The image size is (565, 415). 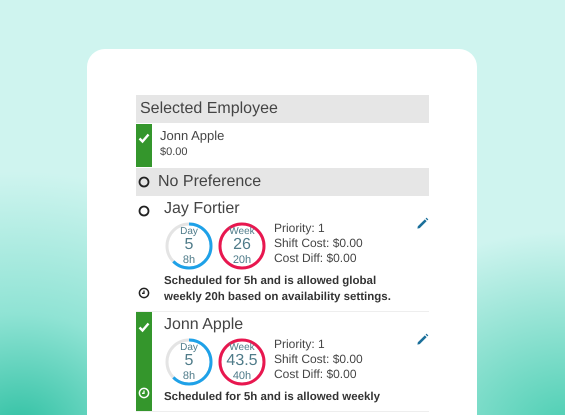 I want to click on employee-name: Jay Fortier, so click(x=202, y=209).